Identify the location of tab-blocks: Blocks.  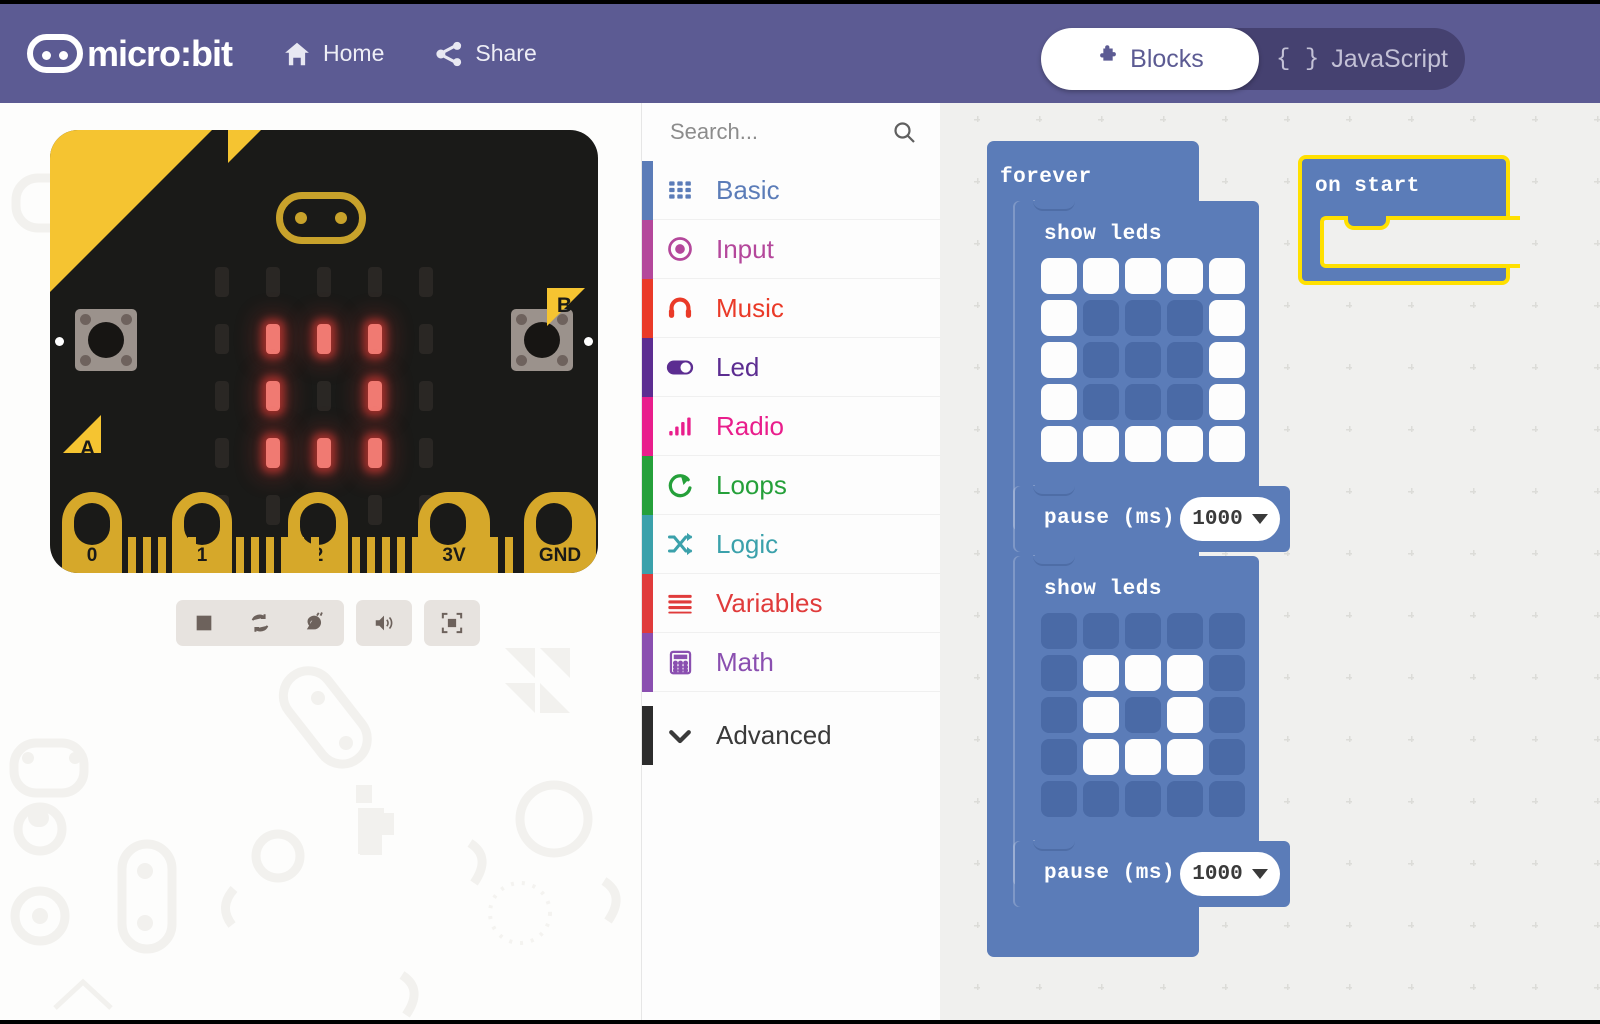
(1150, 59).